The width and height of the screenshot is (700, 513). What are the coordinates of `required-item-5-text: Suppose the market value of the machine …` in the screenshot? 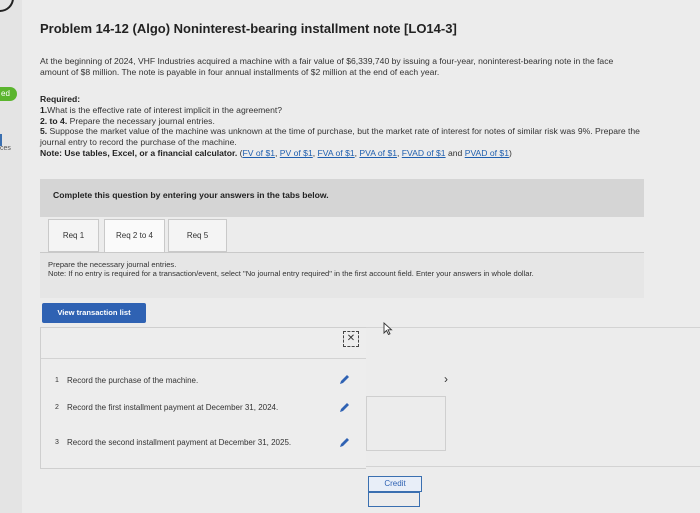 It's located at (340, 137).